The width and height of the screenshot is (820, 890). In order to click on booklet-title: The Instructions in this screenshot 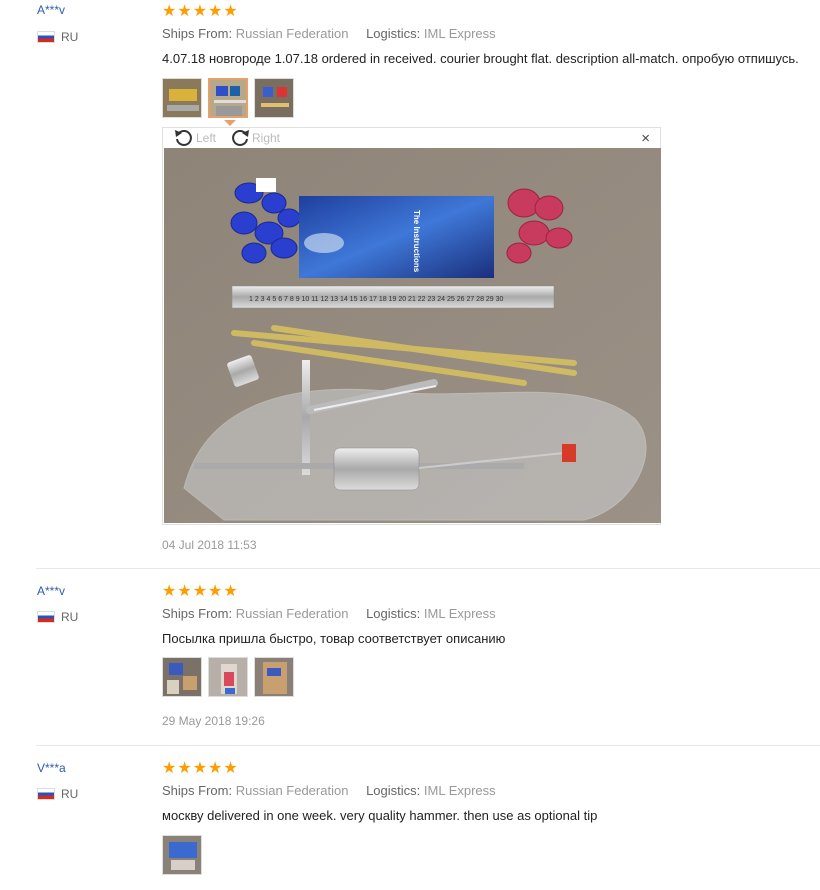, I will do `click(416, 241)`.